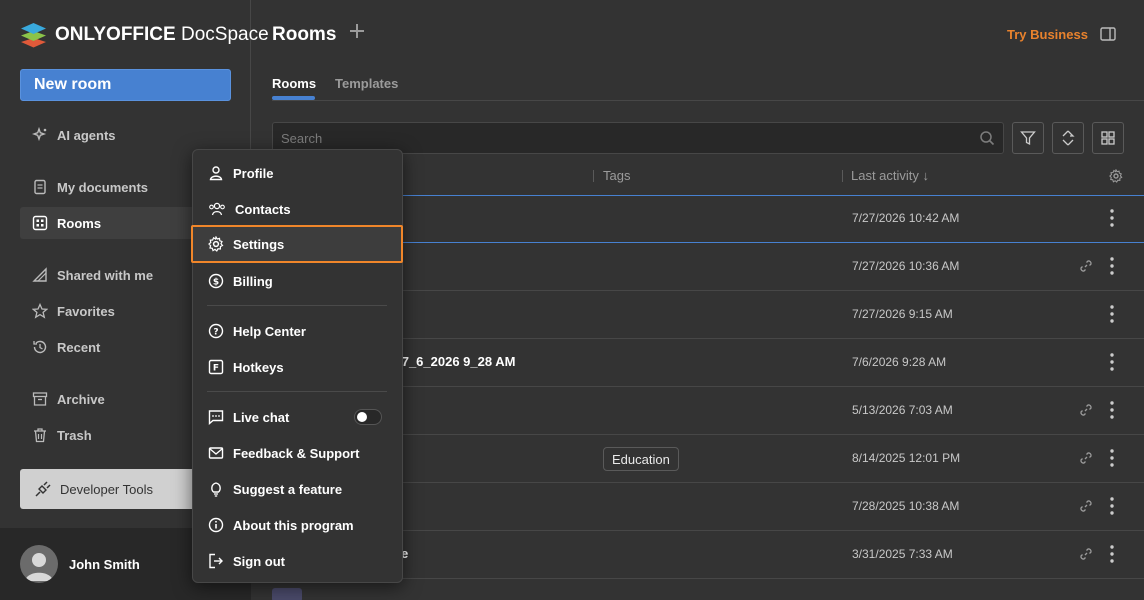 This screenshot has width=1144, height=600. I want to click on menu-item-label: Help Center, so click(269, 331).